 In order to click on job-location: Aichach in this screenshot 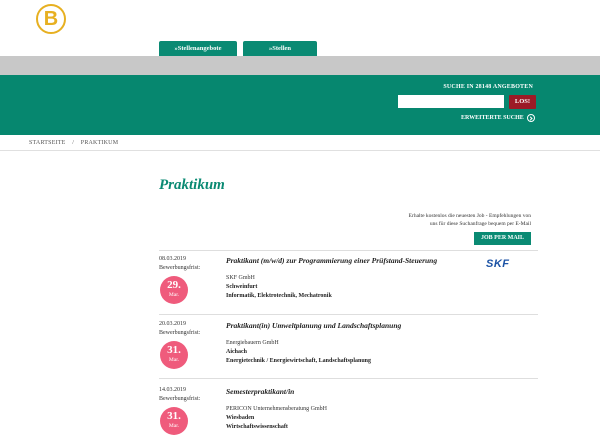, I will do `click(236, 352)`.